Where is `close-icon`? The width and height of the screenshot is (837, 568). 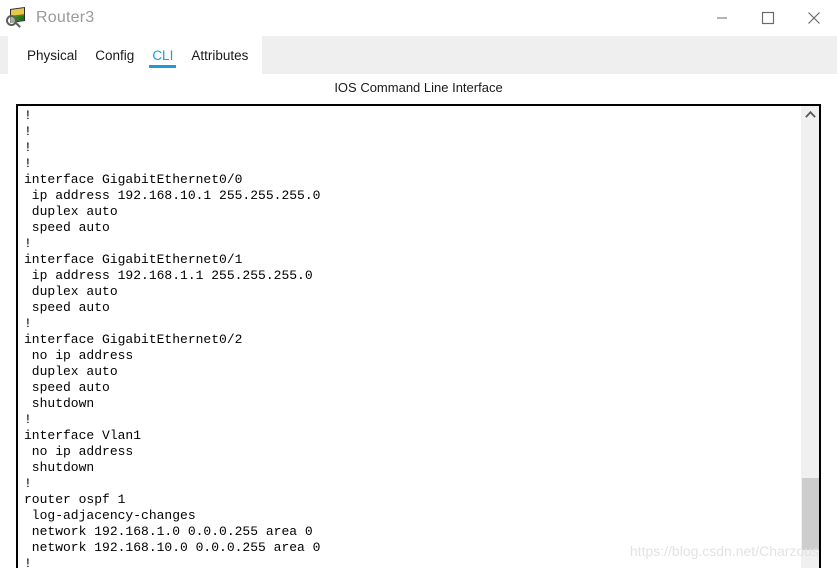
close-icon is located at coordinates (814, 18).